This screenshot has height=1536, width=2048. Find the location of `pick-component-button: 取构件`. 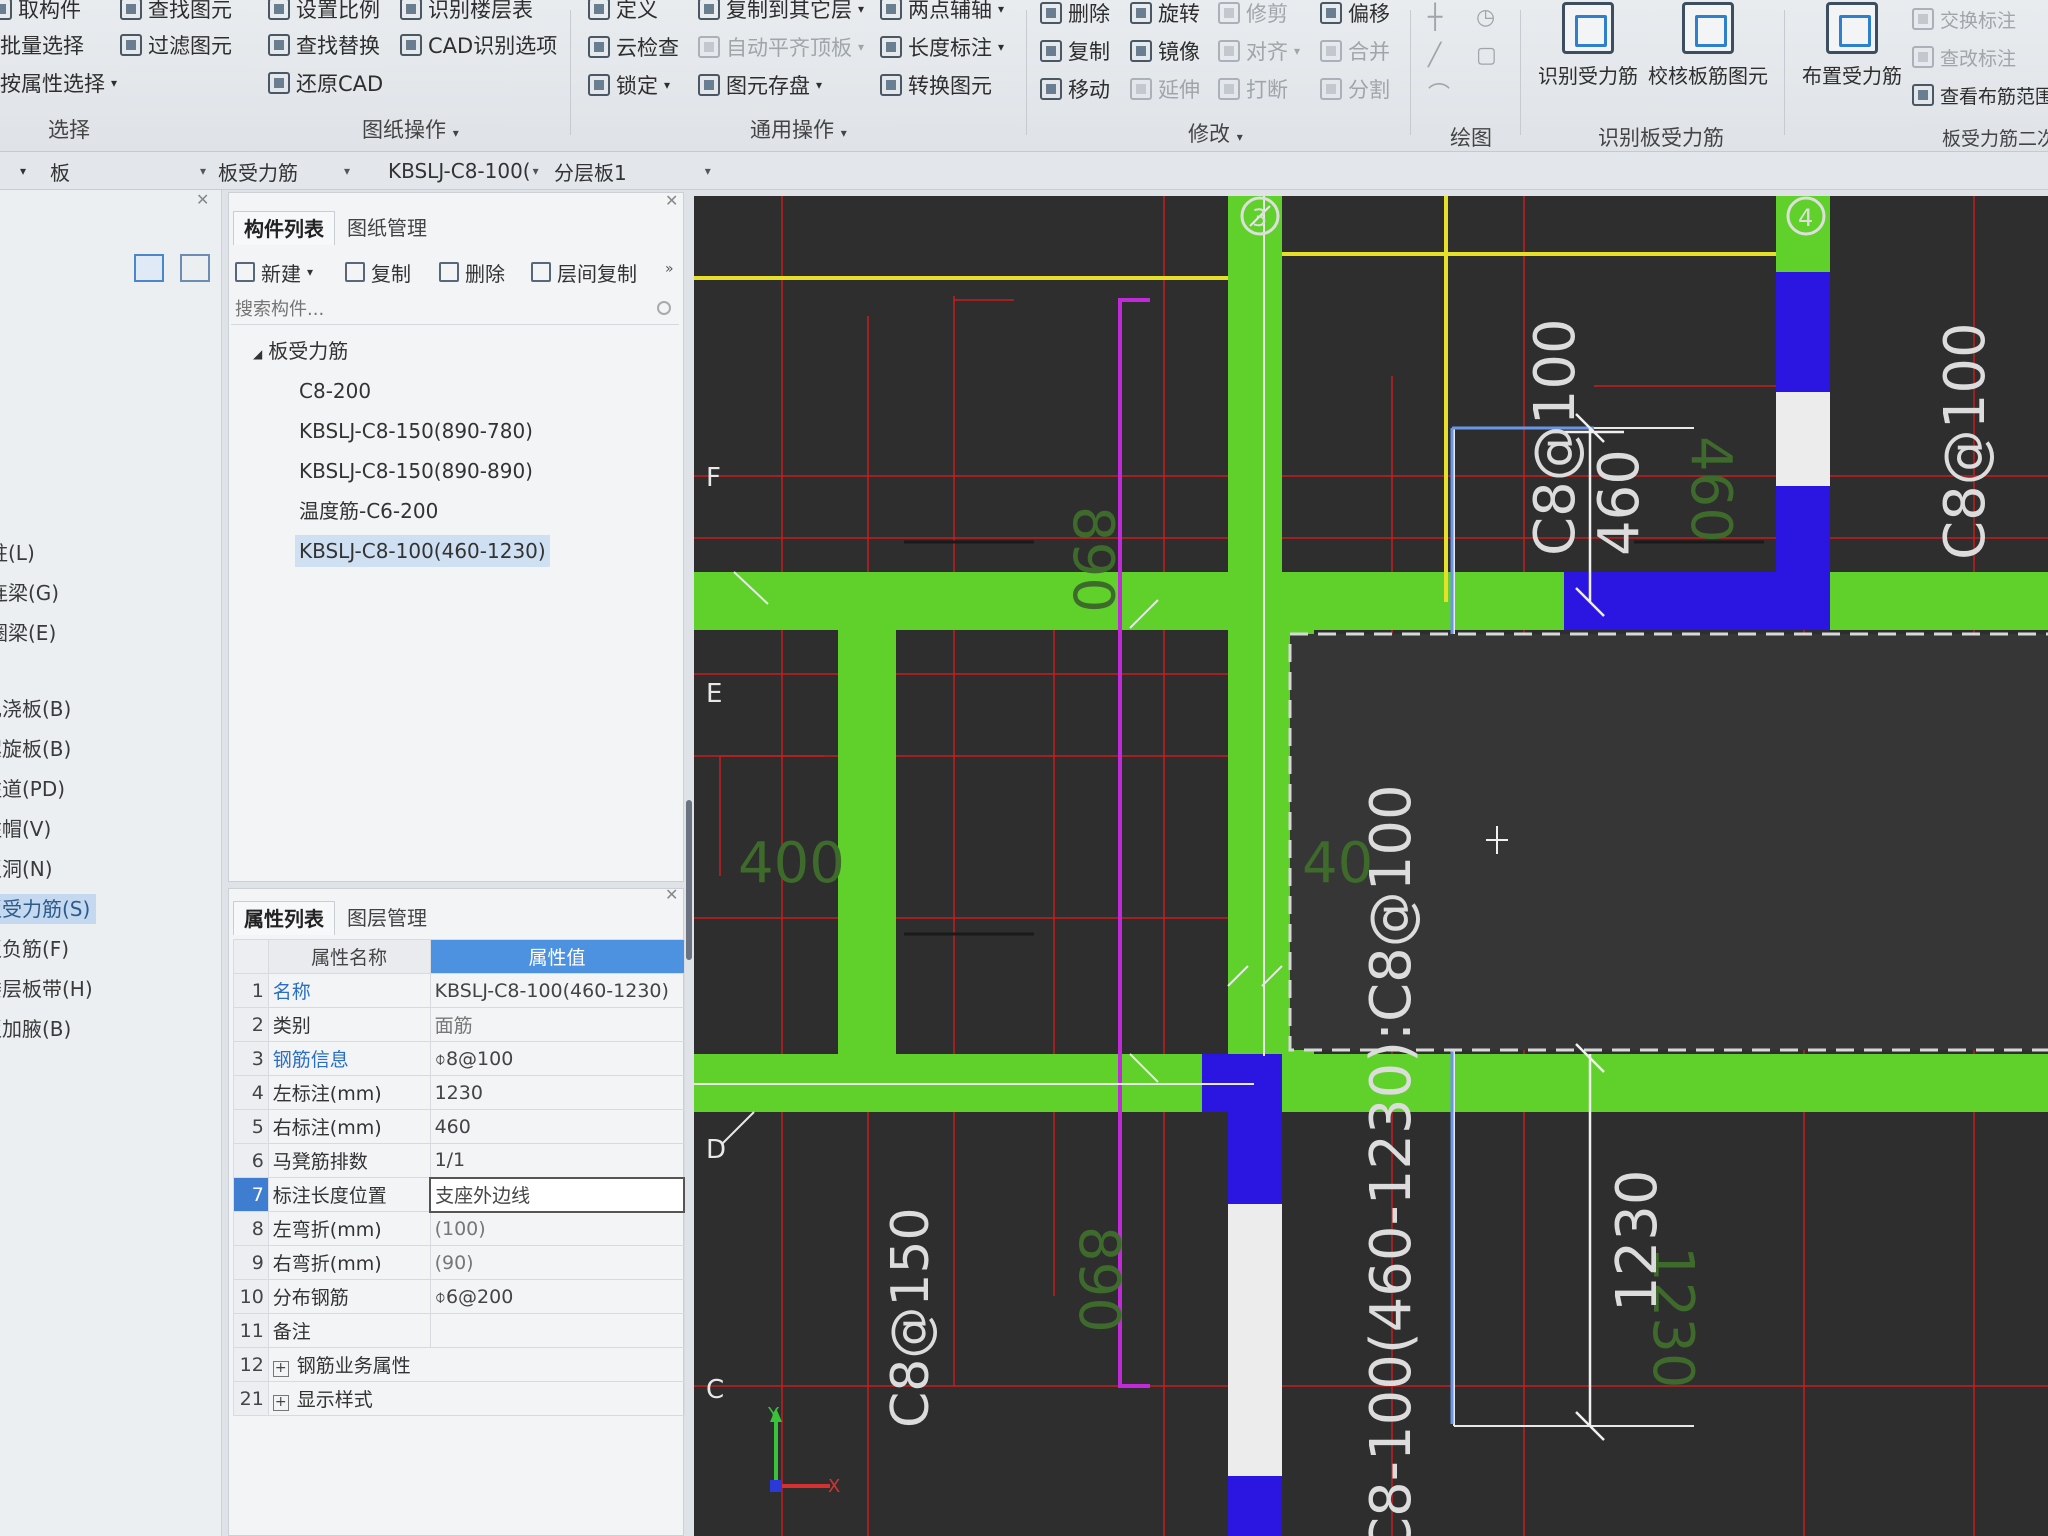

pick-component-button: 取构件 is located at coordinates (40, 12).